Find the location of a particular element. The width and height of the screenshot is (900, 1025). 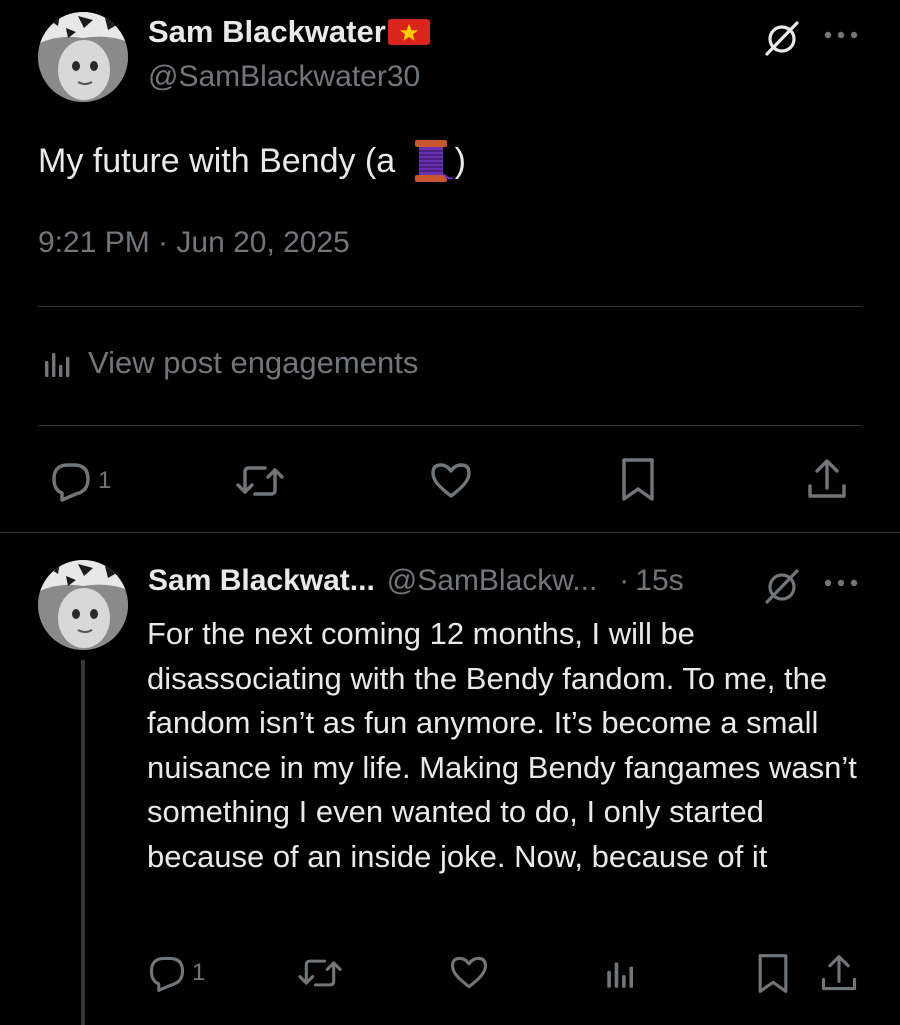

post-timestamp: 9:21 PM · Jun 20, 2025 is located at coordinates (194, 243).